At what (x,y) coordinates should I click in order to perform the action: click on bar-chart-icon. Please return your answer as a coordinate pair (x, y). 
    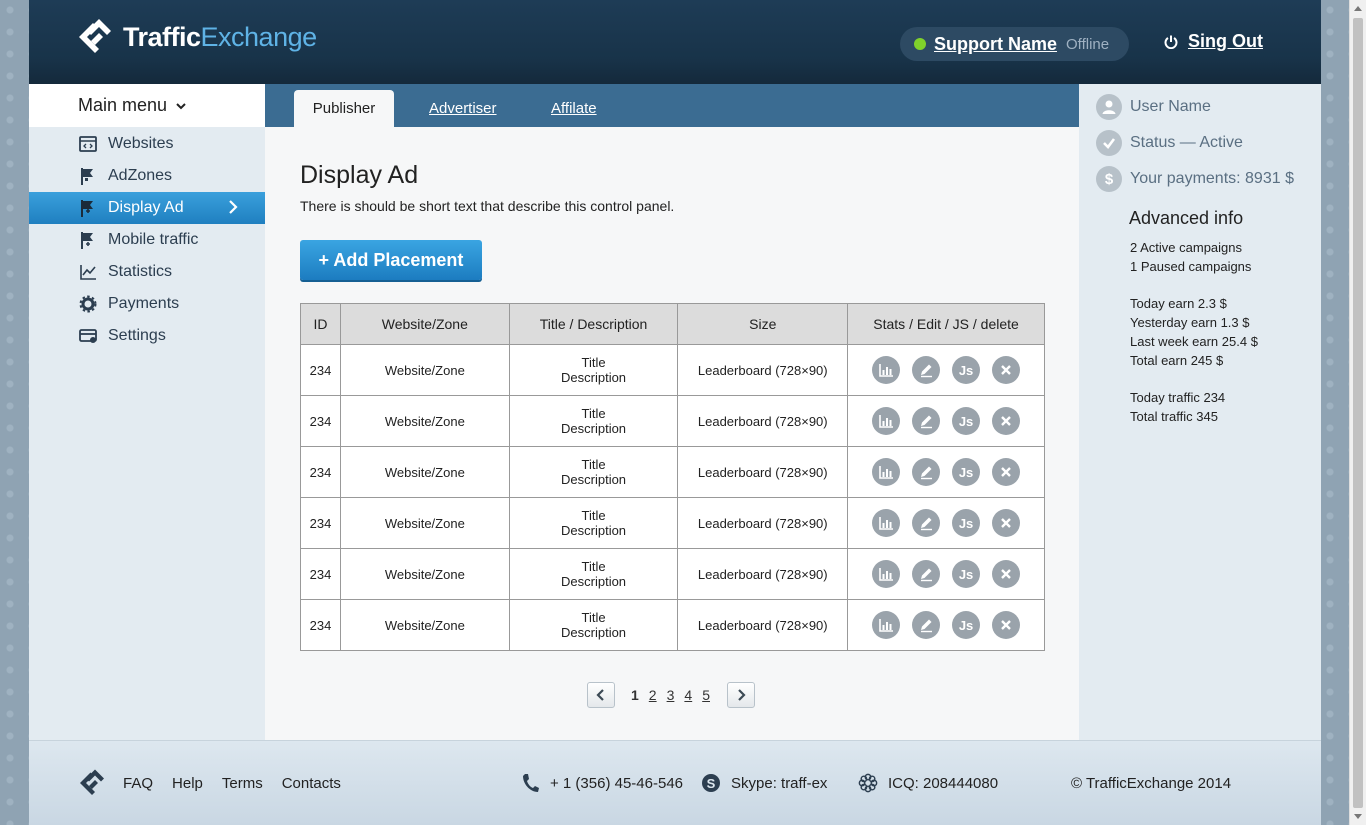
    Looking at the image, I should click on (886, 574).